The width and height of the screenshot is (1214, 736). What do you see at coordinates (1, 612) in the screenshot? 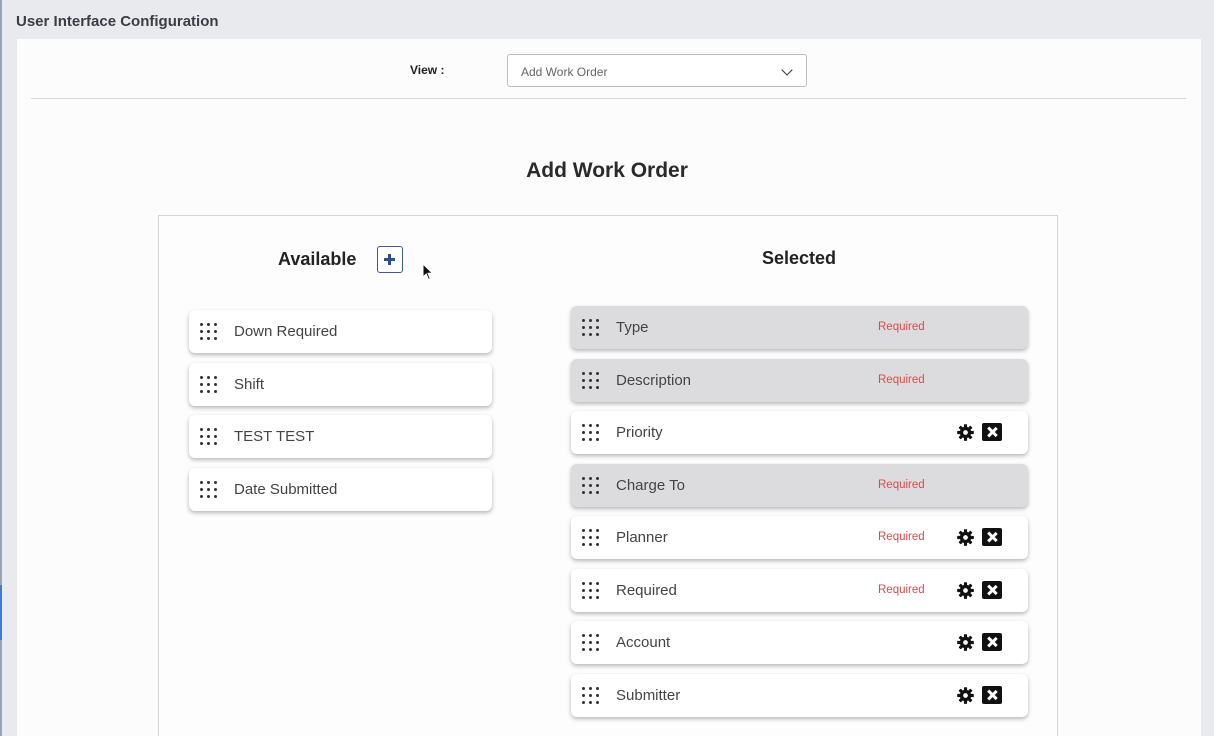
I see `window-edge-accent` at bounding box center [1, 612].